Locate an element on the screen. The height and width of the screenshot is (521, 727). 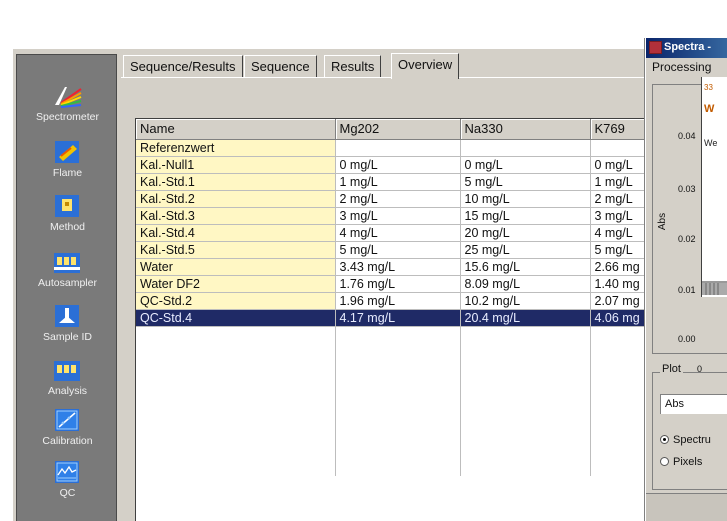
analysis-icon is located at coordinates (67, 371).